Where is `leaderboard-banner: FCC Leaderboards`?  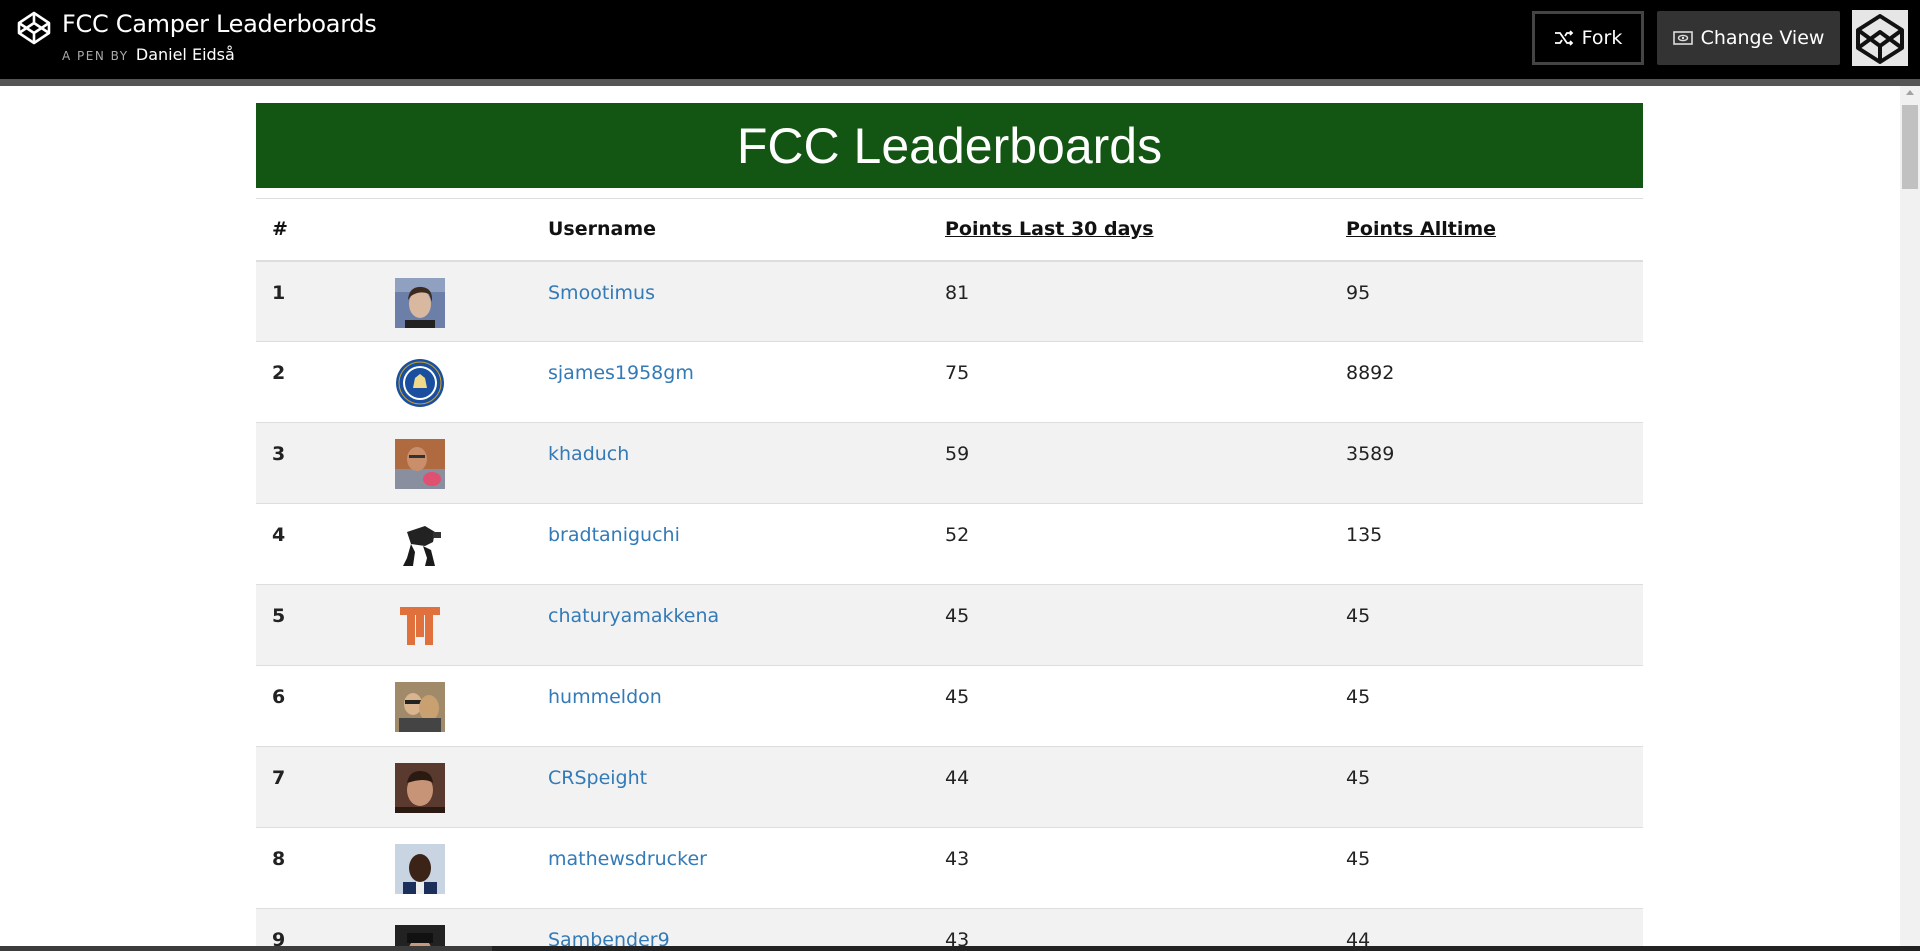
leaderboard-banner: FCC Leaderboards is located at coordinates (949, 145).